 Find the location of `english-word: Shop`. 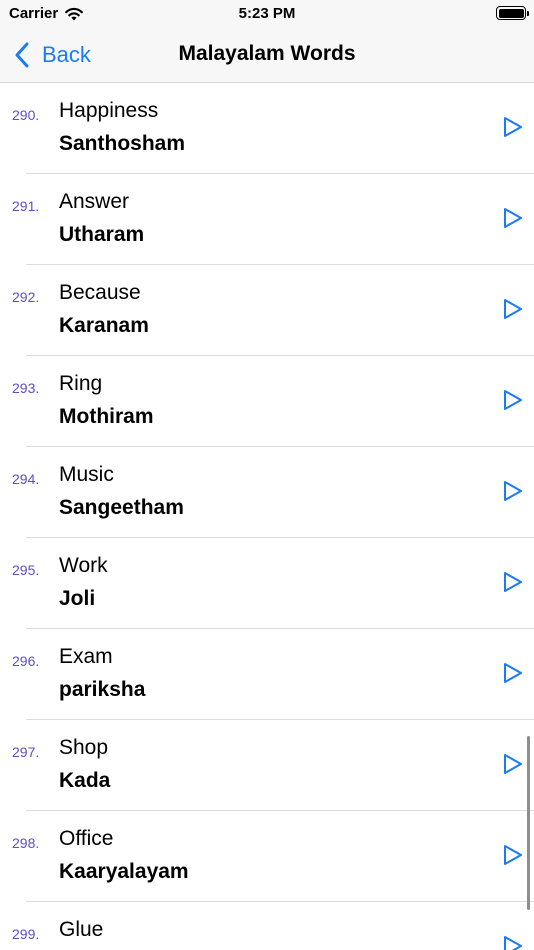

english-word: Shop is located at coordinates (84, 747).